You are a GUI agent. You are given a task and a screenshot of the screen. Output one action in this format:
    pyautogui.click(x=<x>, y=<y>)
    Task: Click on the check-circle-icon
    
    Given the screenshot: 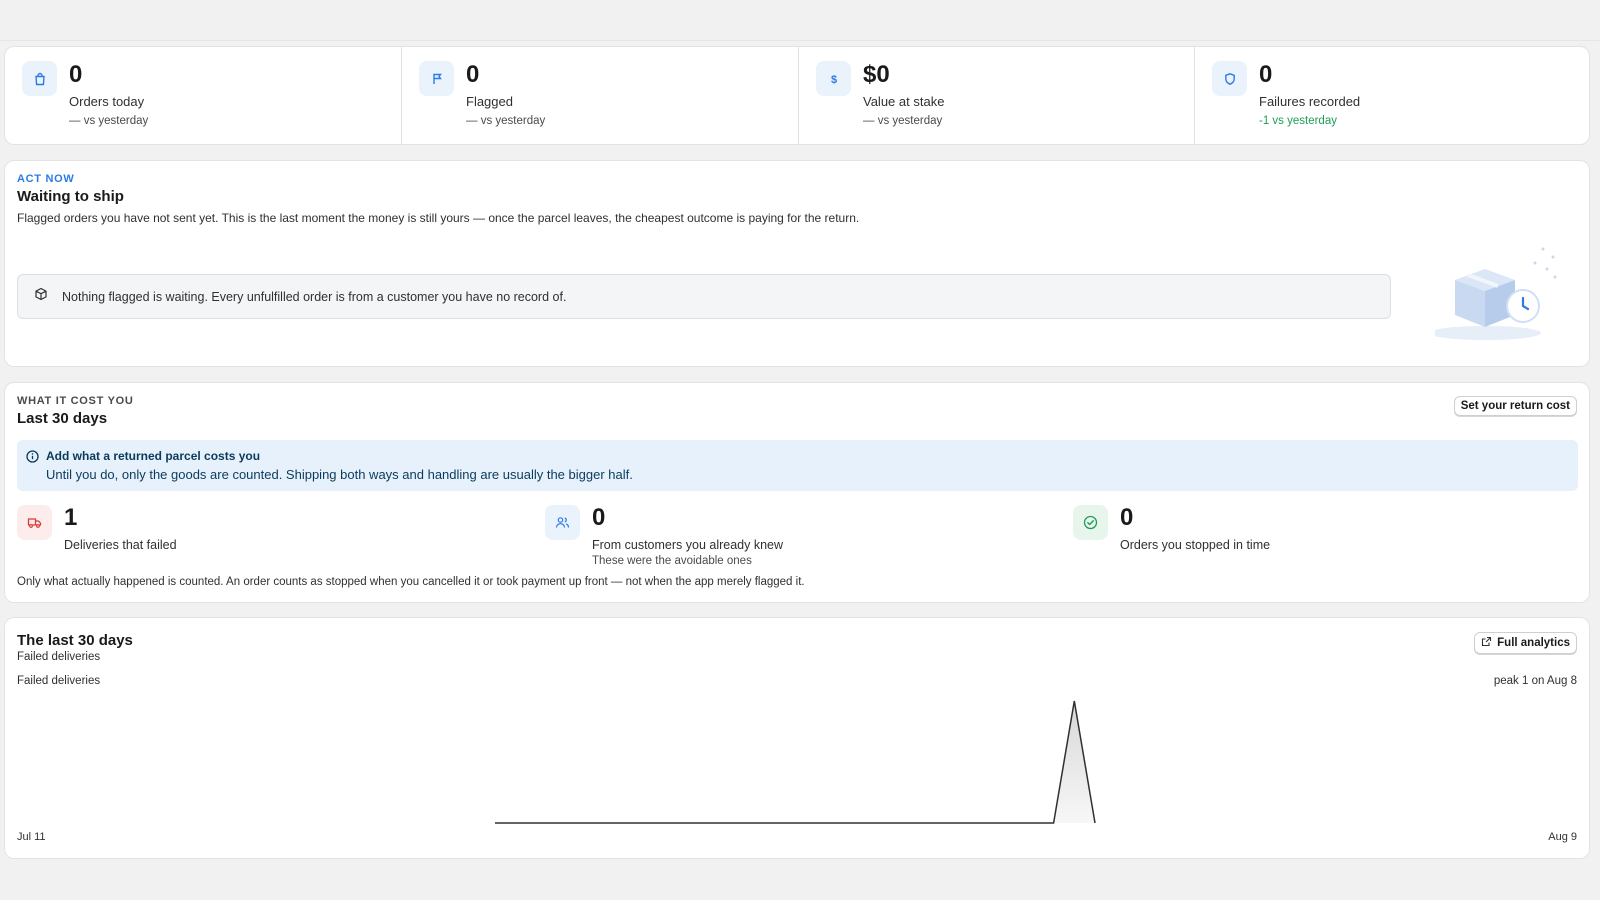 What is the action you would take?
    pyautogui.click(x=1090, y=522)
    